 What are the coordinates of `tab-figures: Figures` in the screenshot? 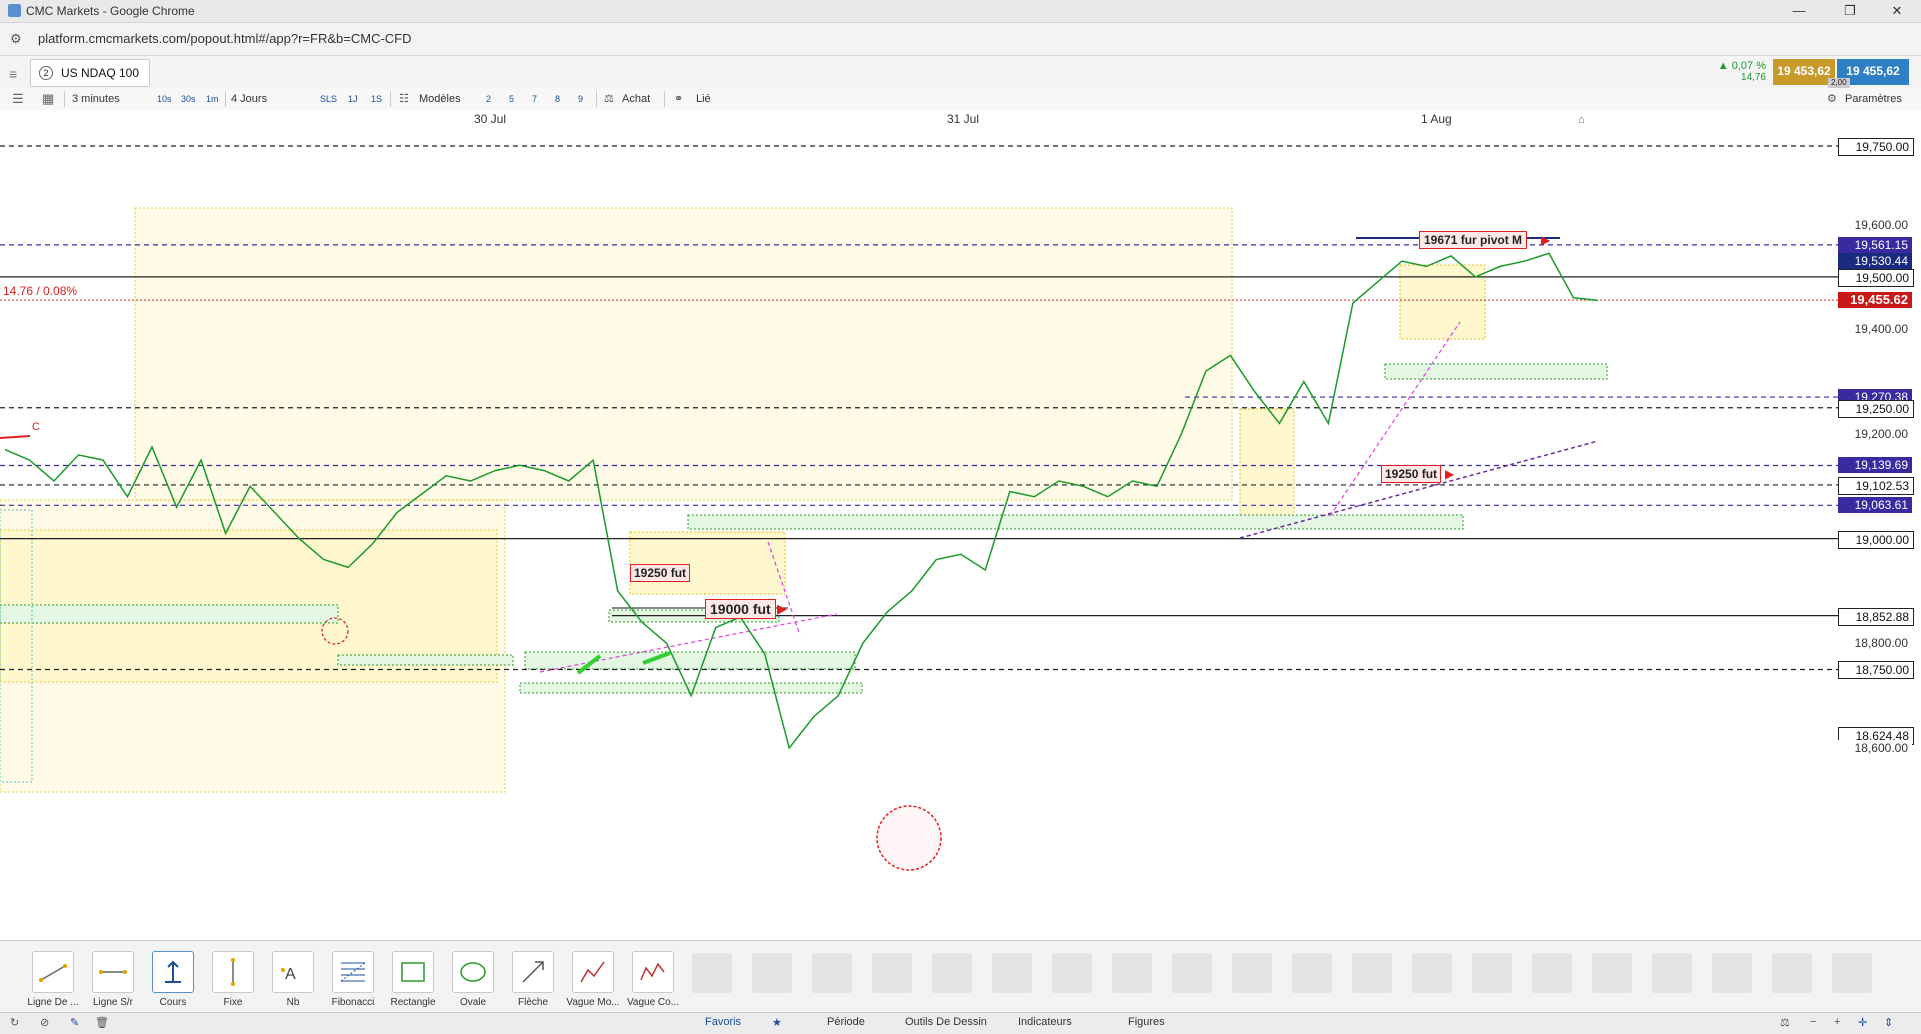 It's located at (1146, 1022).